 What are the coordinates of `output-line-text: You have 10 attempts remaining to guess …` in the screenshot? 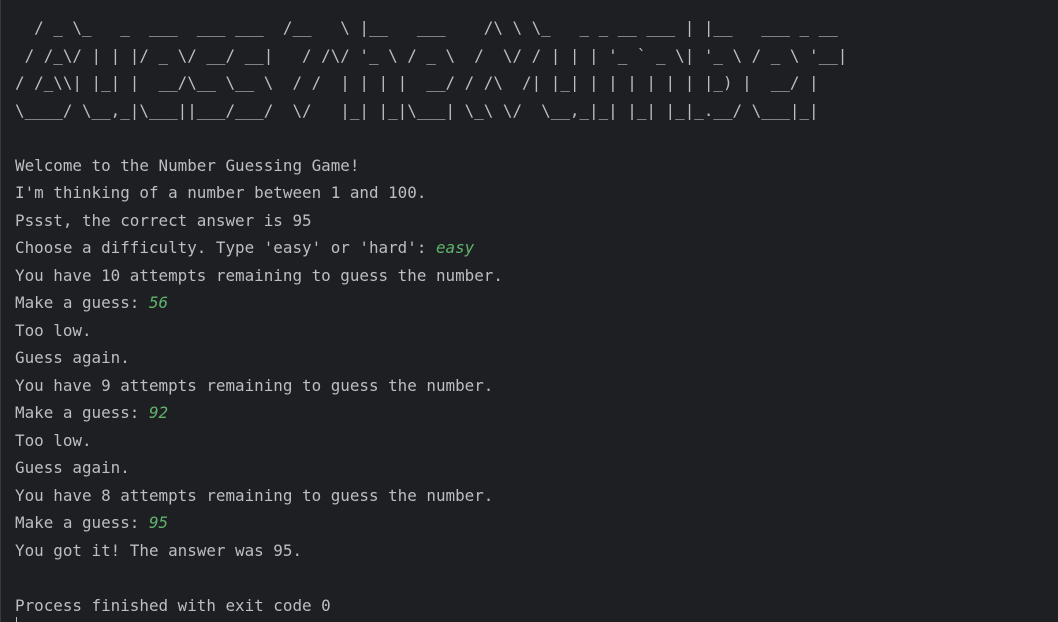 It's located at (259, 275).